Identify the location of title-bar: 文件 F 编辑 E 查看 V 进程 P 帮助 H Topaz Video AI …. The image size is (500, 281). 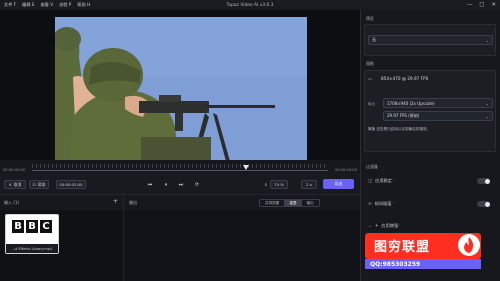
(250, 5).